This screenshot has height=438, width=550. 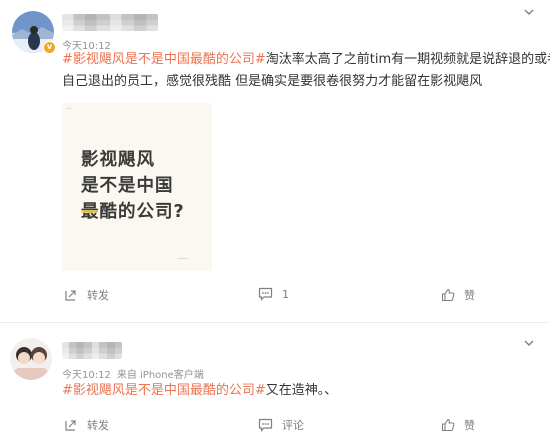 I want to click on post-text: 淘汰率太高了之前tim有一期视频就是说辞退的或者是, so click(x=407, y=59).